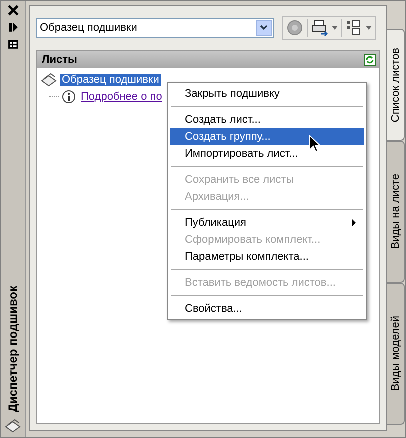 The width and height of the screenshot is (406, 438). I want to click on menu-item: Публикация, so click(267, 222).